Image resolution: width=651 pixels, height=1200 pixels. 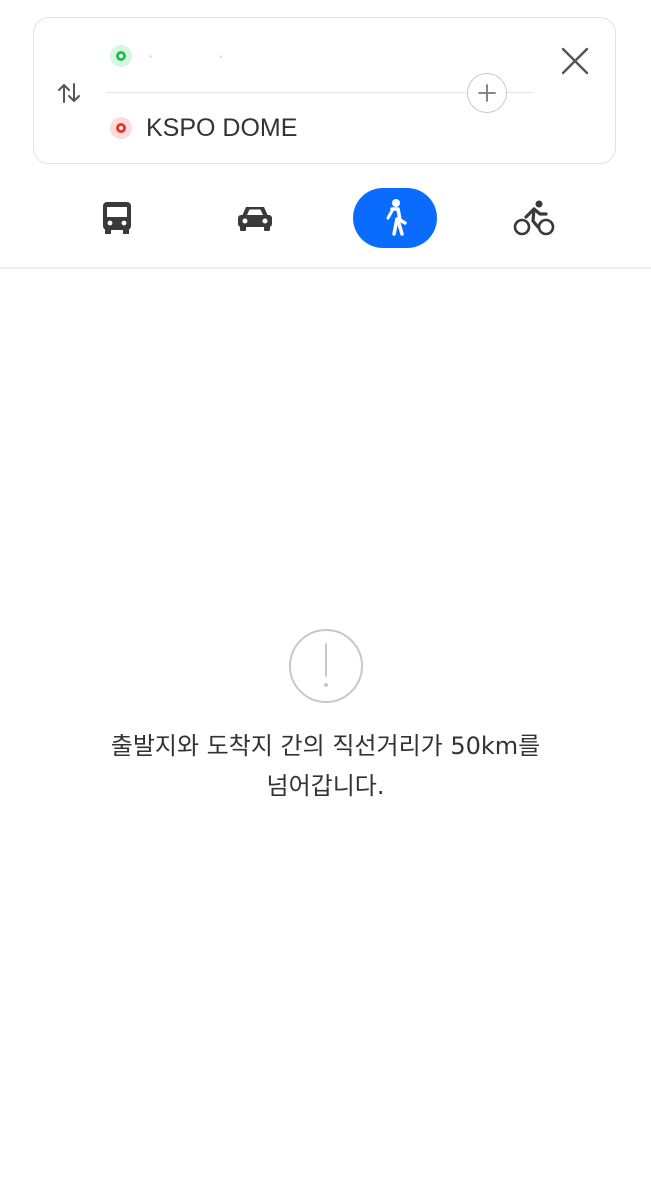 What do you see at coordinates (222, 127) in the screenshot?
I see `destination-text: KSPO DOME` at bounding box center [222, 127].